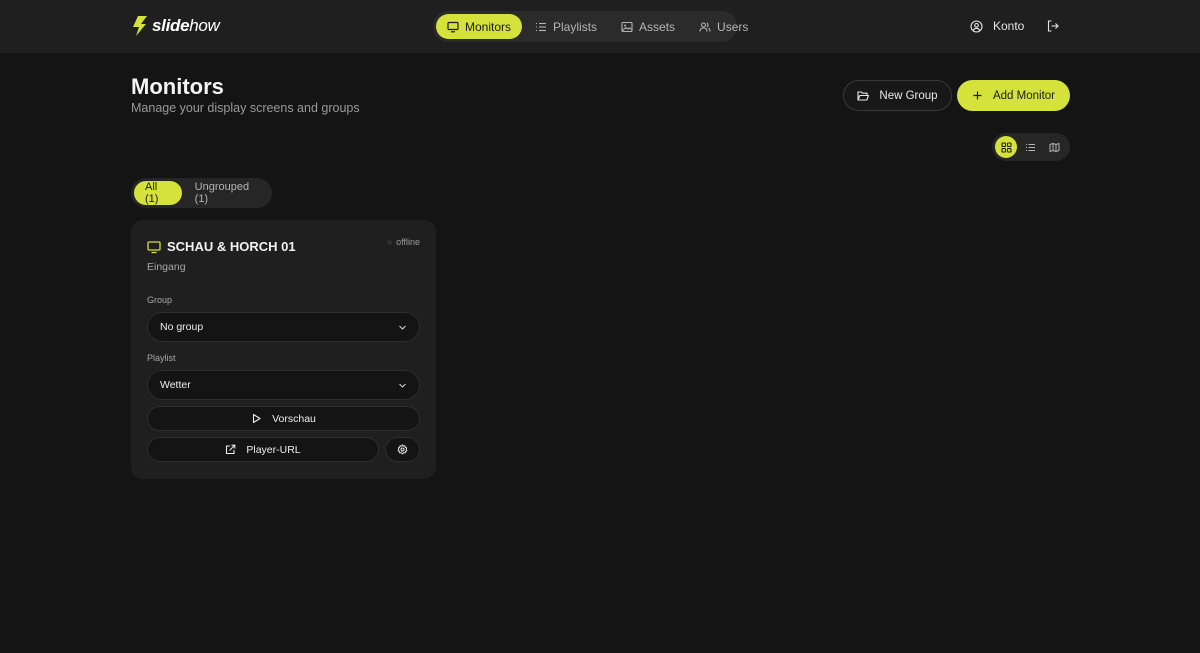  I want to click on user-circle-icon, so click(976, 26).